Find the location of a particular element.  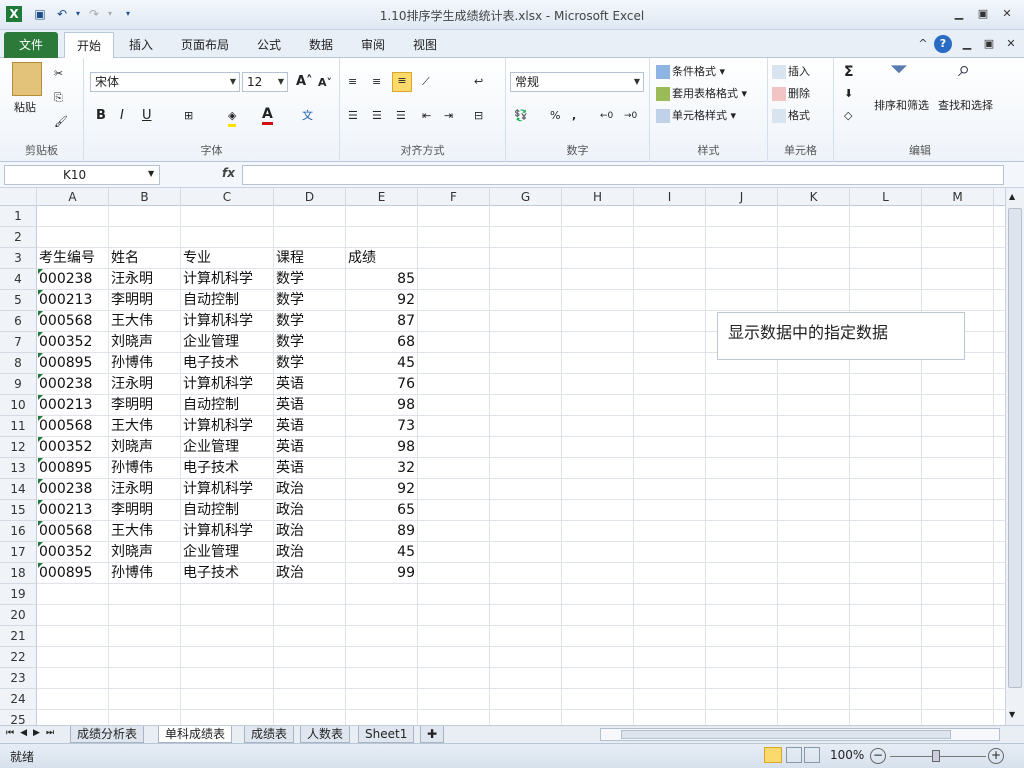

format-as-table-button: 套用表格格式 ▾ is located at coordinates (701, 94).